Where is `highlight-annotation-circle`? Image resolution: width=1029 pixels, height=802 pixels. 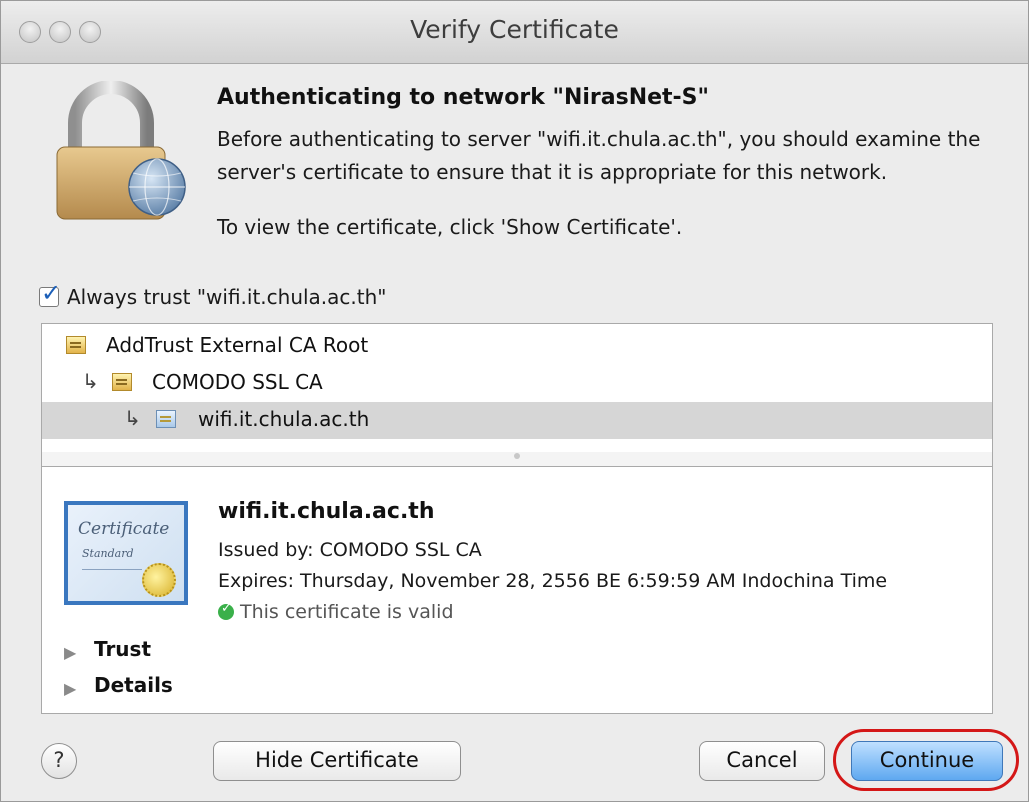 highlight-annotation-circle is located at coordinates (926, 760).